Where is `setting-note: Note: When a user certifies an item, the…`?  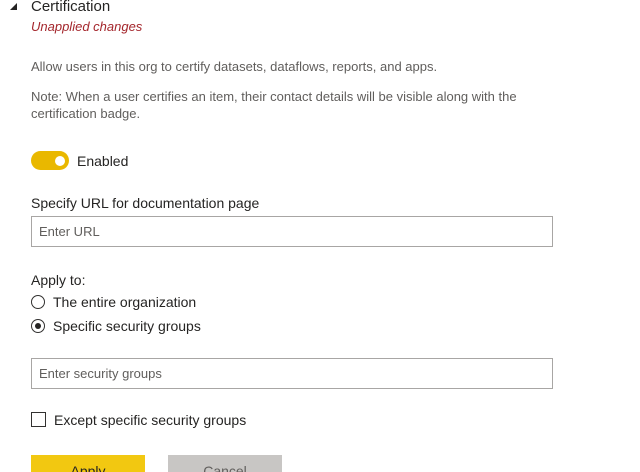
setting-note: Note: When a user certifies an item, the… is located at coordinates (274, 105).